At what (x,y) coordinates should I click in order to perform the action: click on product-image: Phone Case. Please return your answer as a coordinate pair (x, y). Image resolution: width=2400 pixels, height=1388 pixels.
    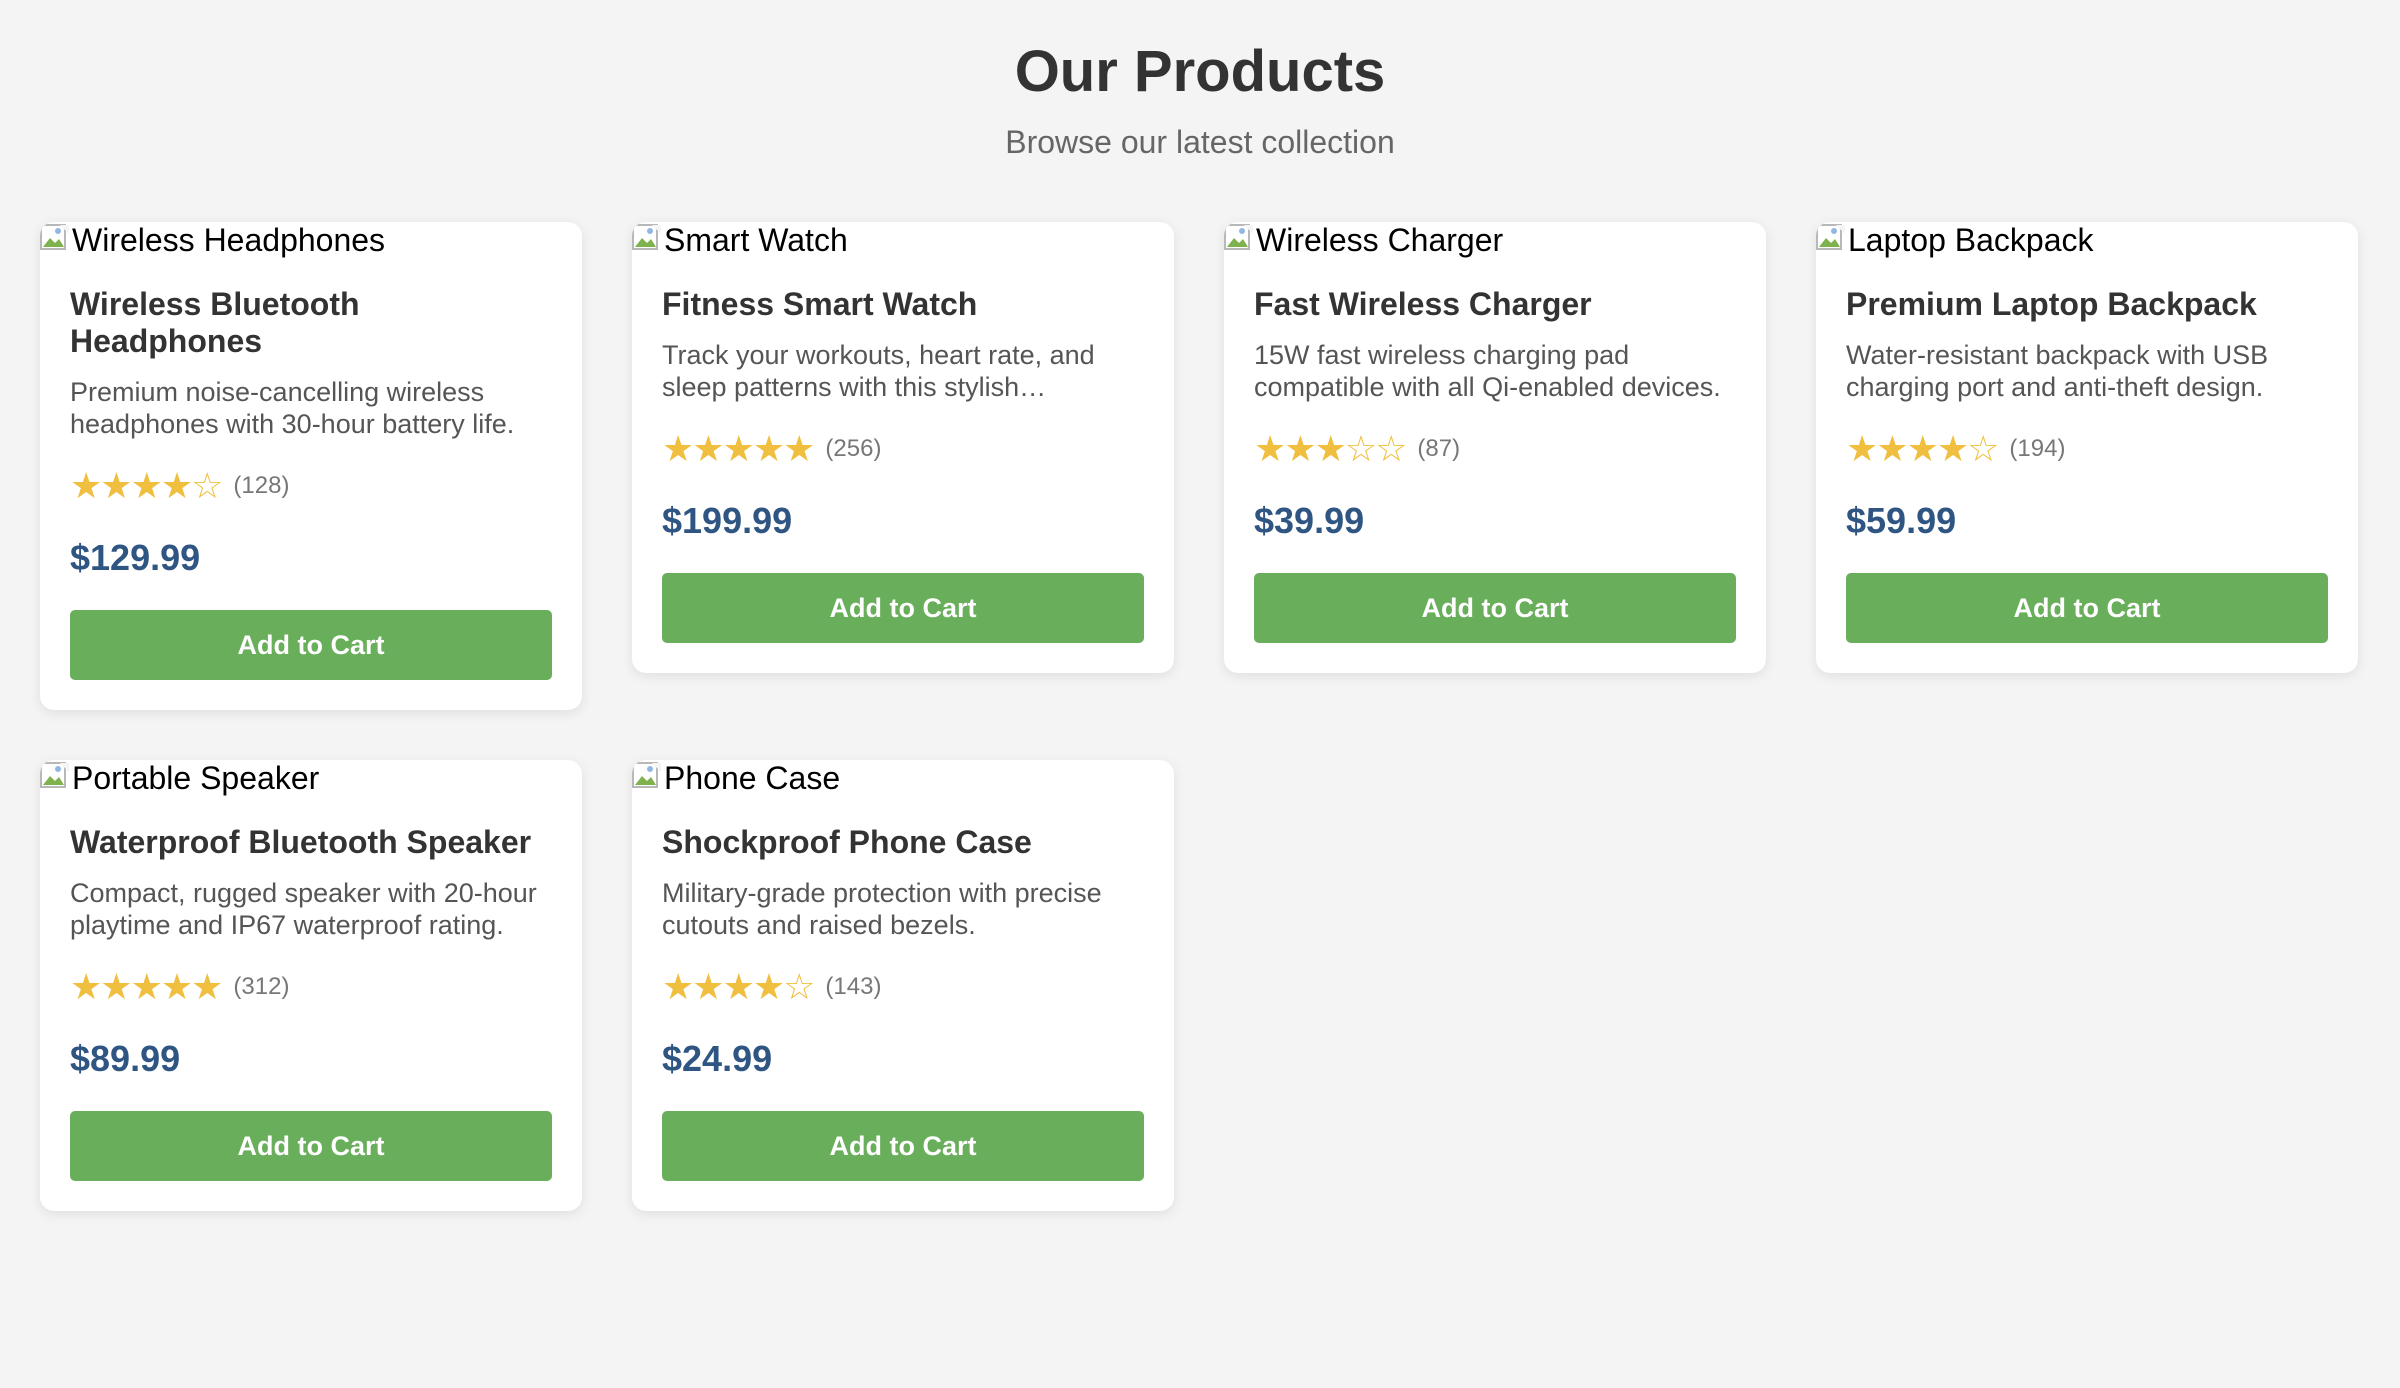
    Looking at the image, I should click on (903, 778).